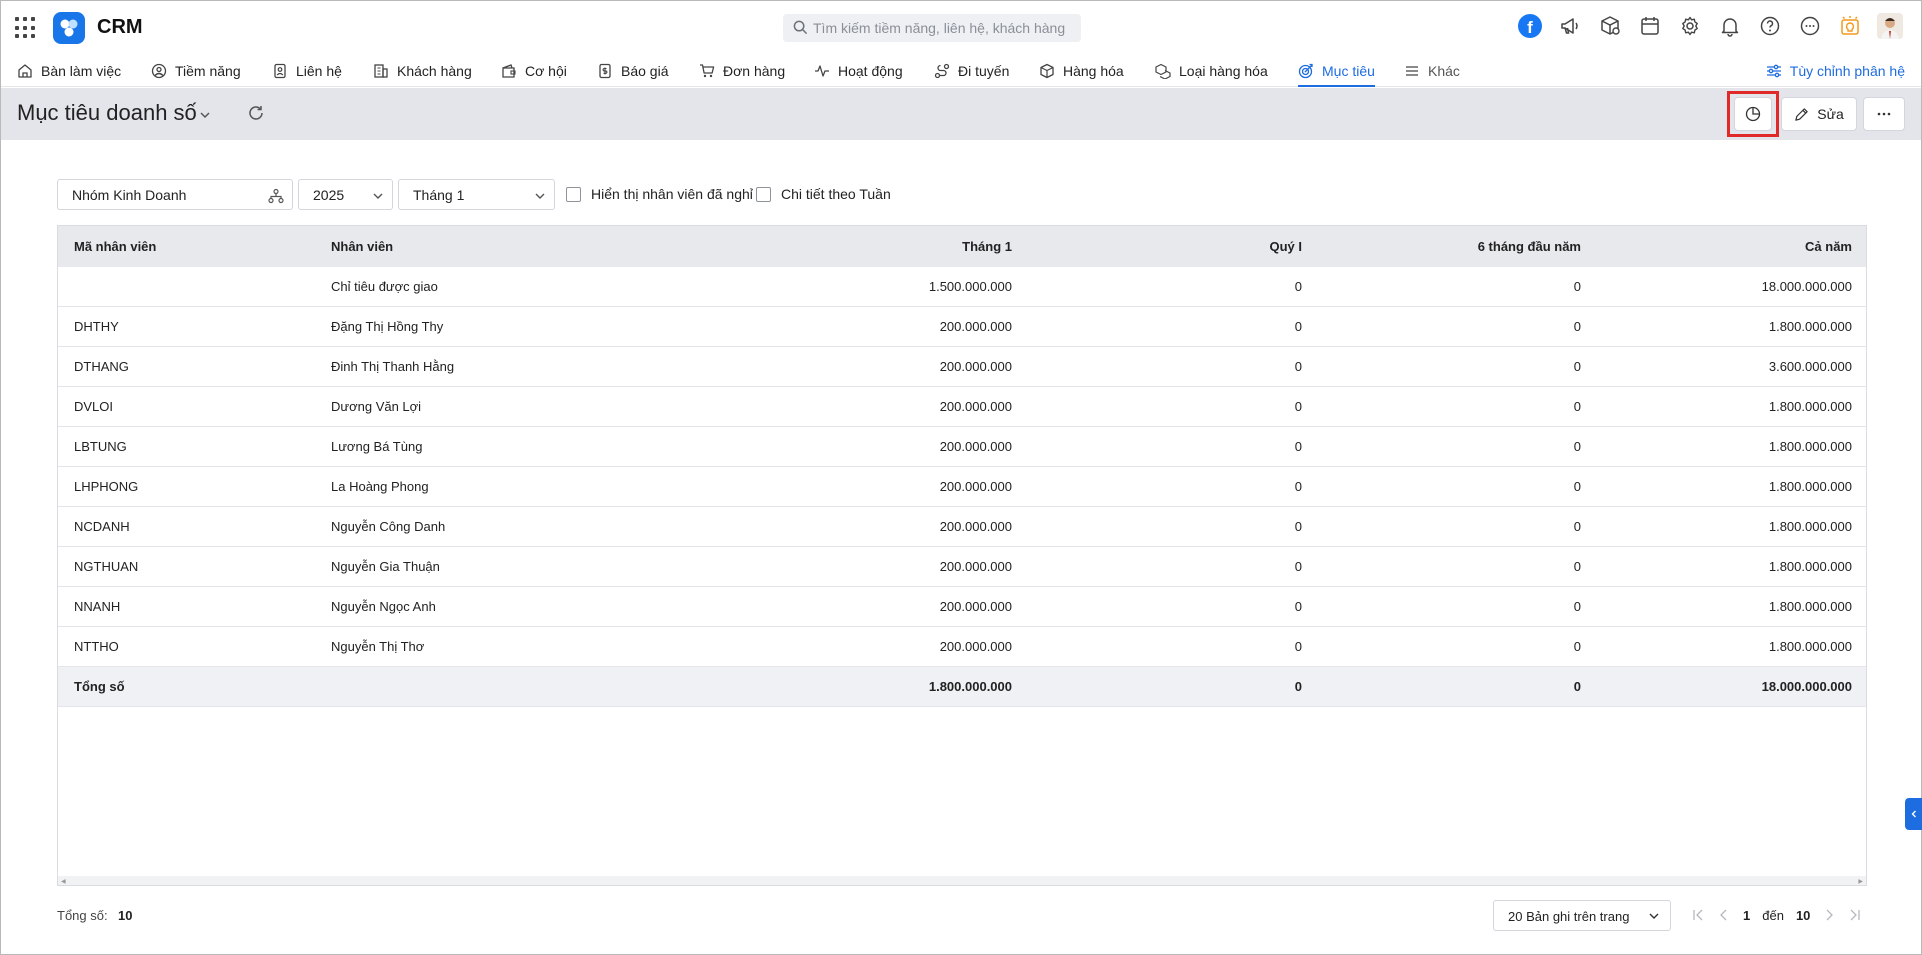 This screenshot has height=955, width=1922. Describe the element at coordinates (69, 28) in the screenshot. I see `crm-logo-icon` at that location.